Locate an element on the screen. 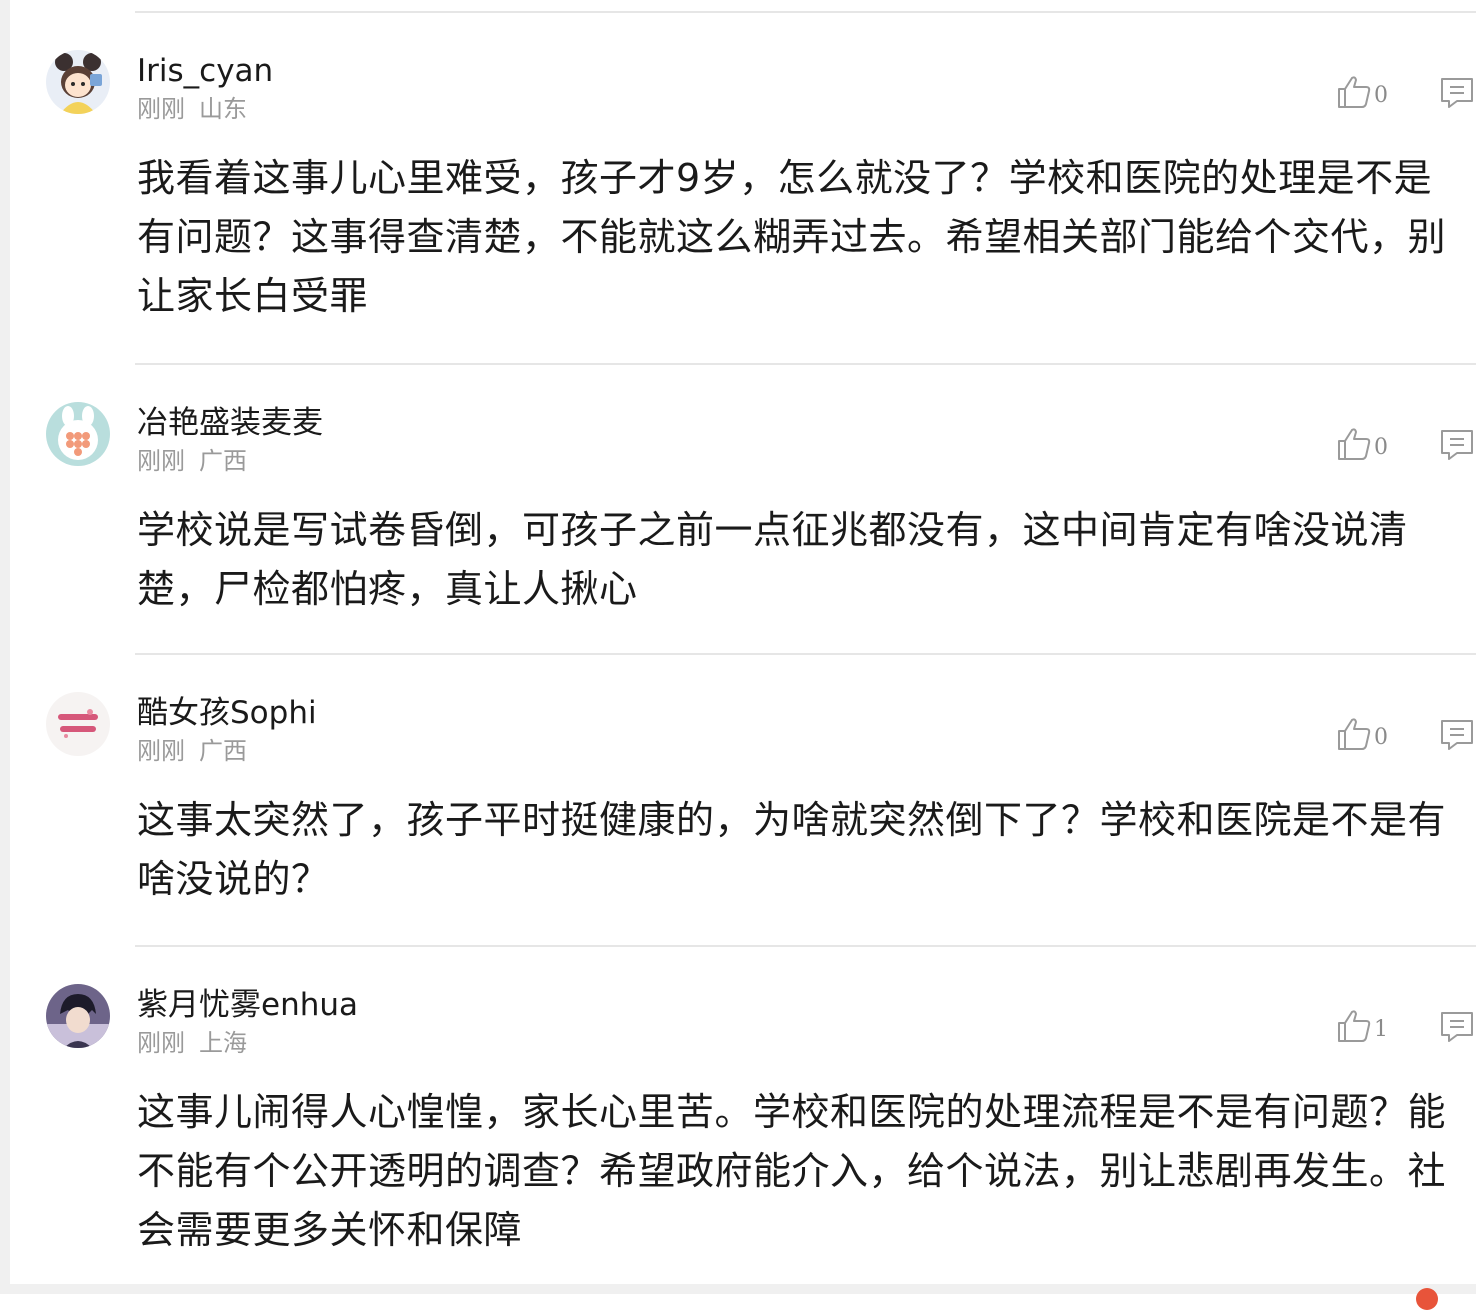 This screenshot has height=1310, width=1476. comment-text: 这事太突然了，孩子平时挺健康的，为啥就突然倒下了？学校和医院是不是有啥没说的？ is located at coordinates (792, 849).